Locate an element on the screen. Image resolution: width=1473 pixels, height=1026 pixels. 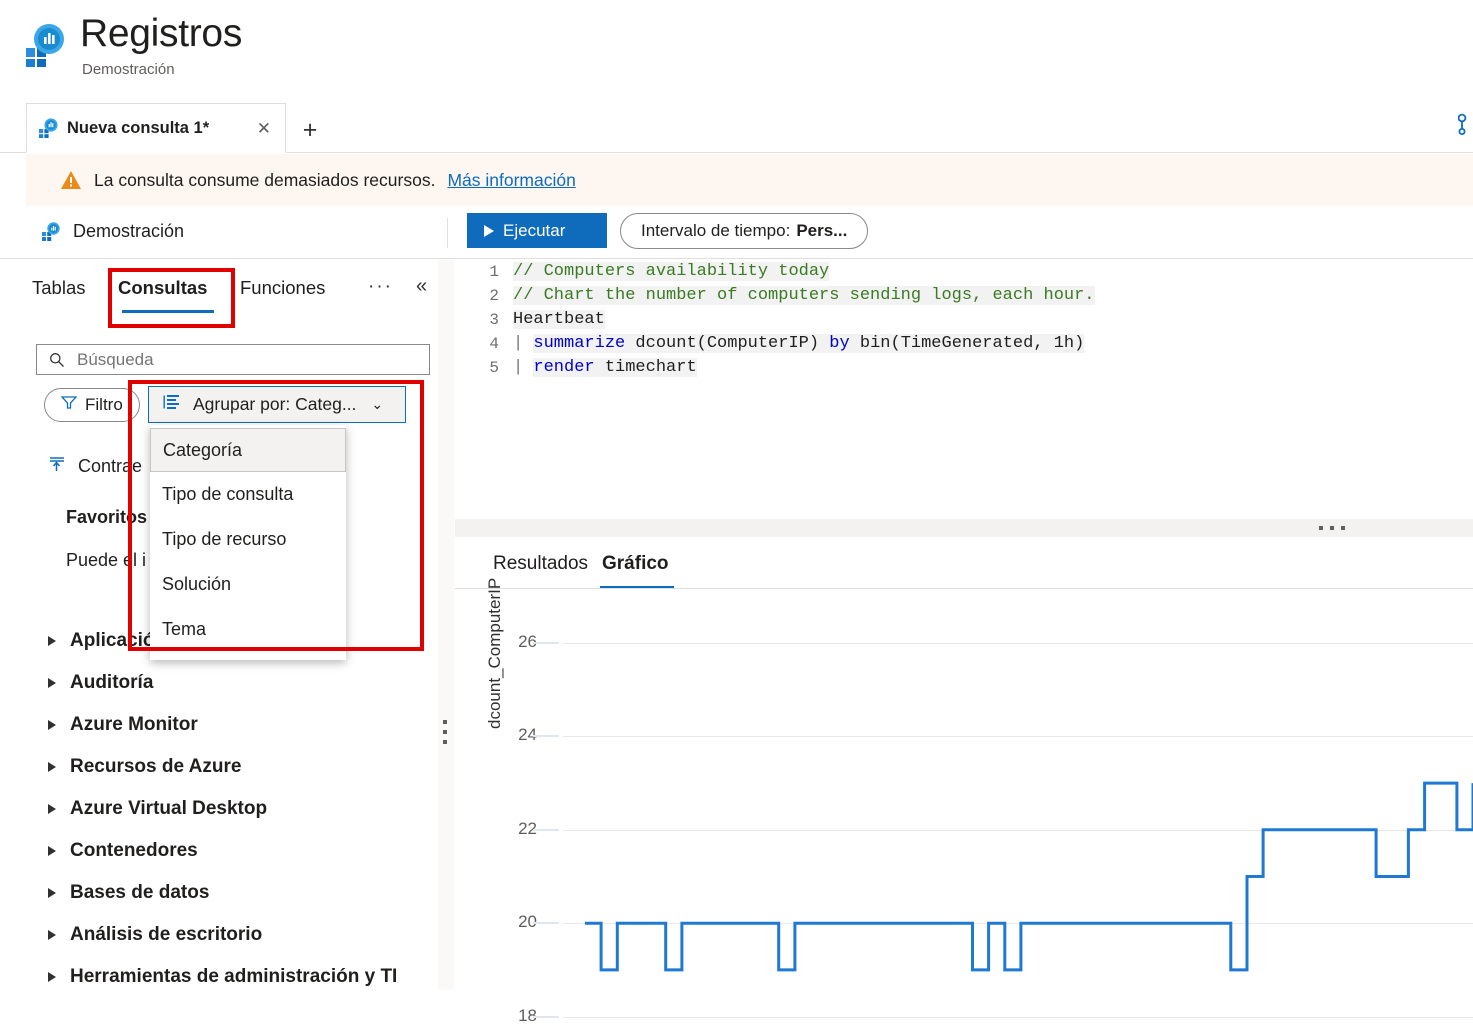
code-text: timechart is located at coordinates (645, 367).